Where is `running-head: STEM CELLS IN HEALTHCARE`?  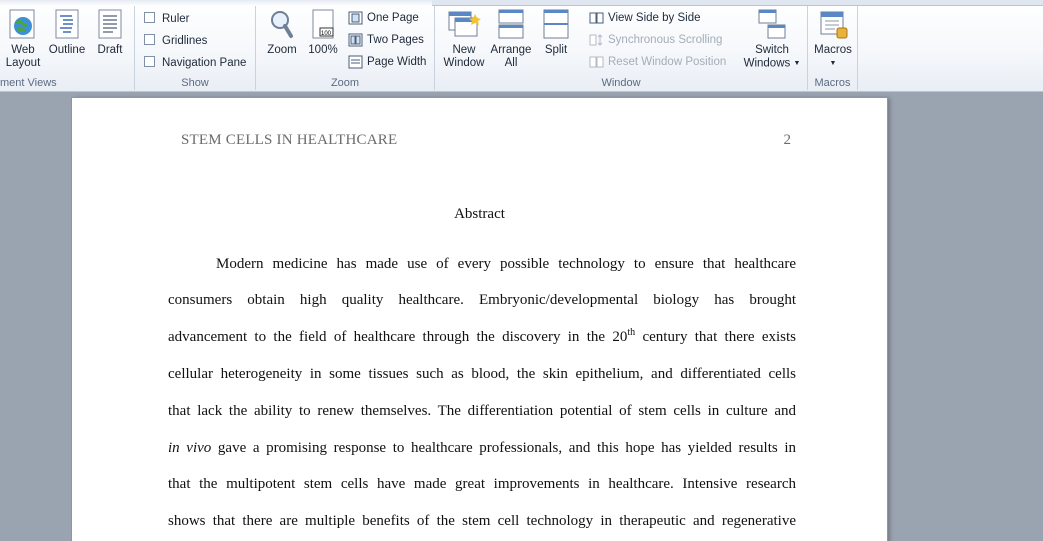
running-head: STEM CELLS IN HEALTHCARE is located at coordinates (289, 140).